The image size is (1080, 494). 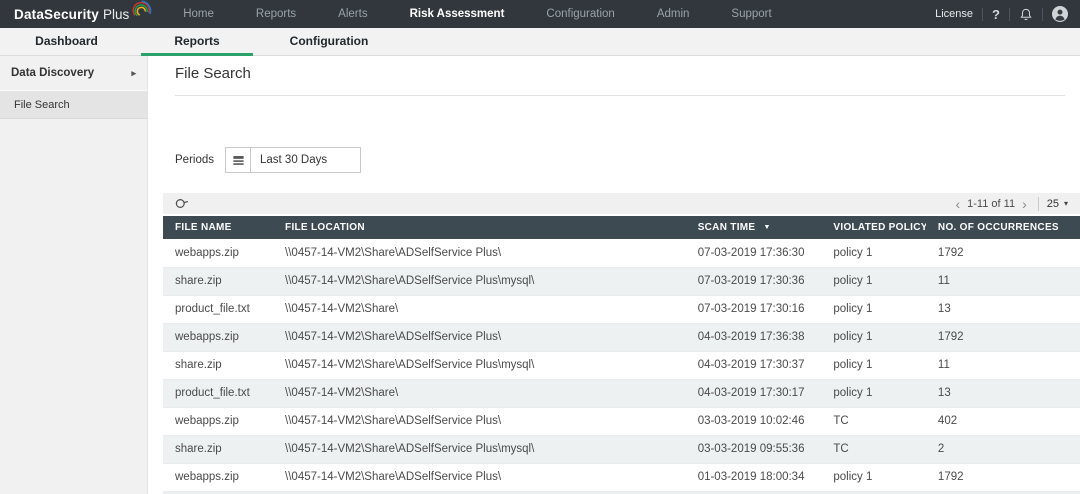 What do you see at coordinates (767, 227) in the screenshot?
I see `sort-desc-icon: ▼` at bounding box center [767, 227].